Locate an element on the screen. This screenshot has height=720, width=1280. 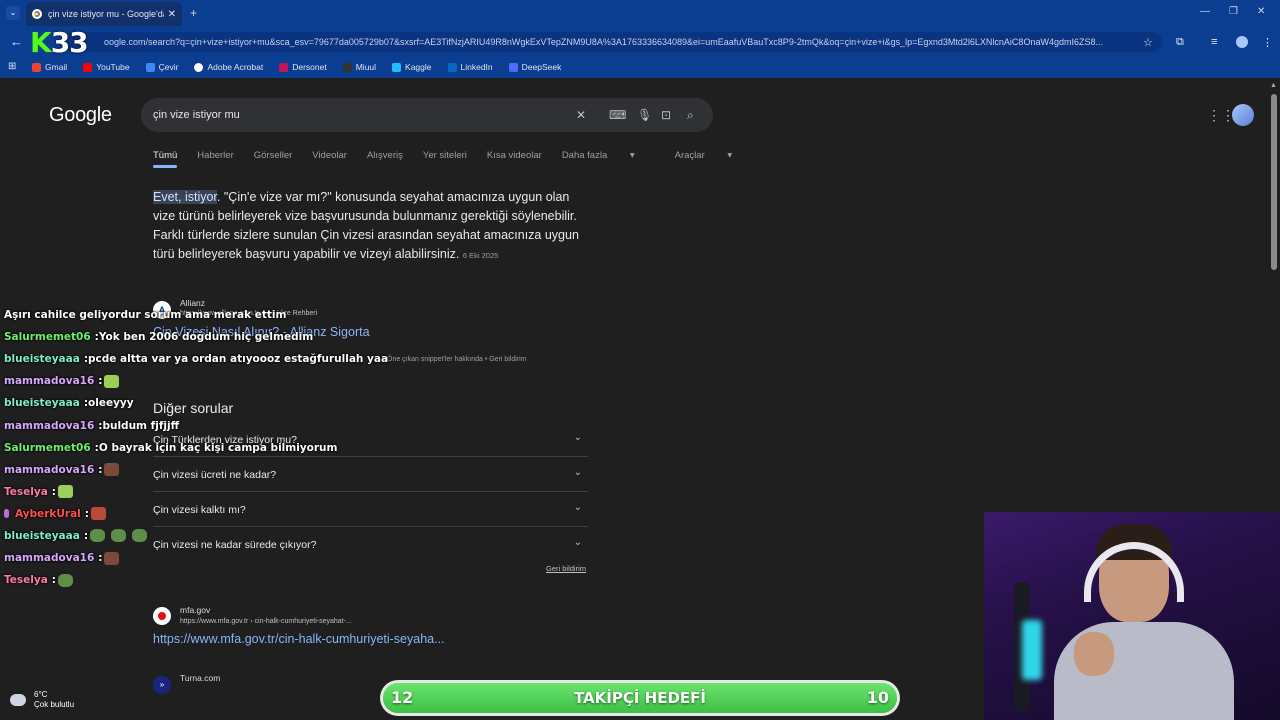
clear-icon: ✕ is located at coordinates (581, 115).